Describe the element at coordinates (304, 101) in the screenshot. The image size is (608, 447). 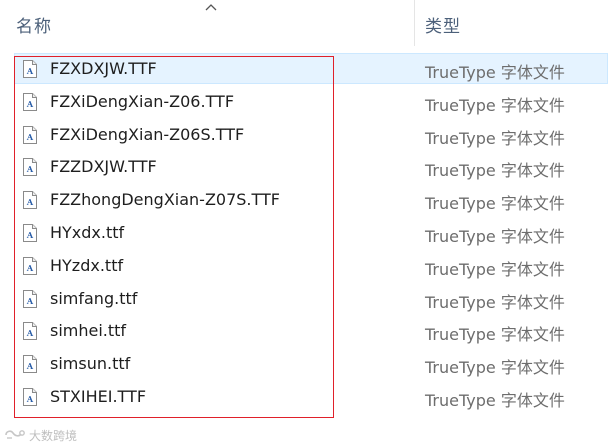
I see `file-row: A FZXiDengXian-Z06.TTF TrueType 字体文件` at that location.